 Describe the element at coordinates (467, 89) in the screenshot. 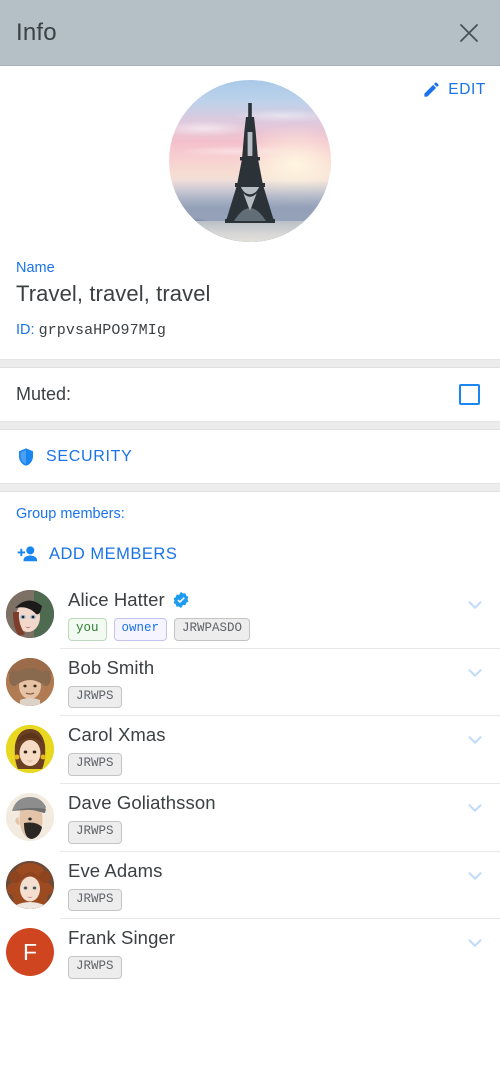

I see `edit-label: EDIT` at that location.